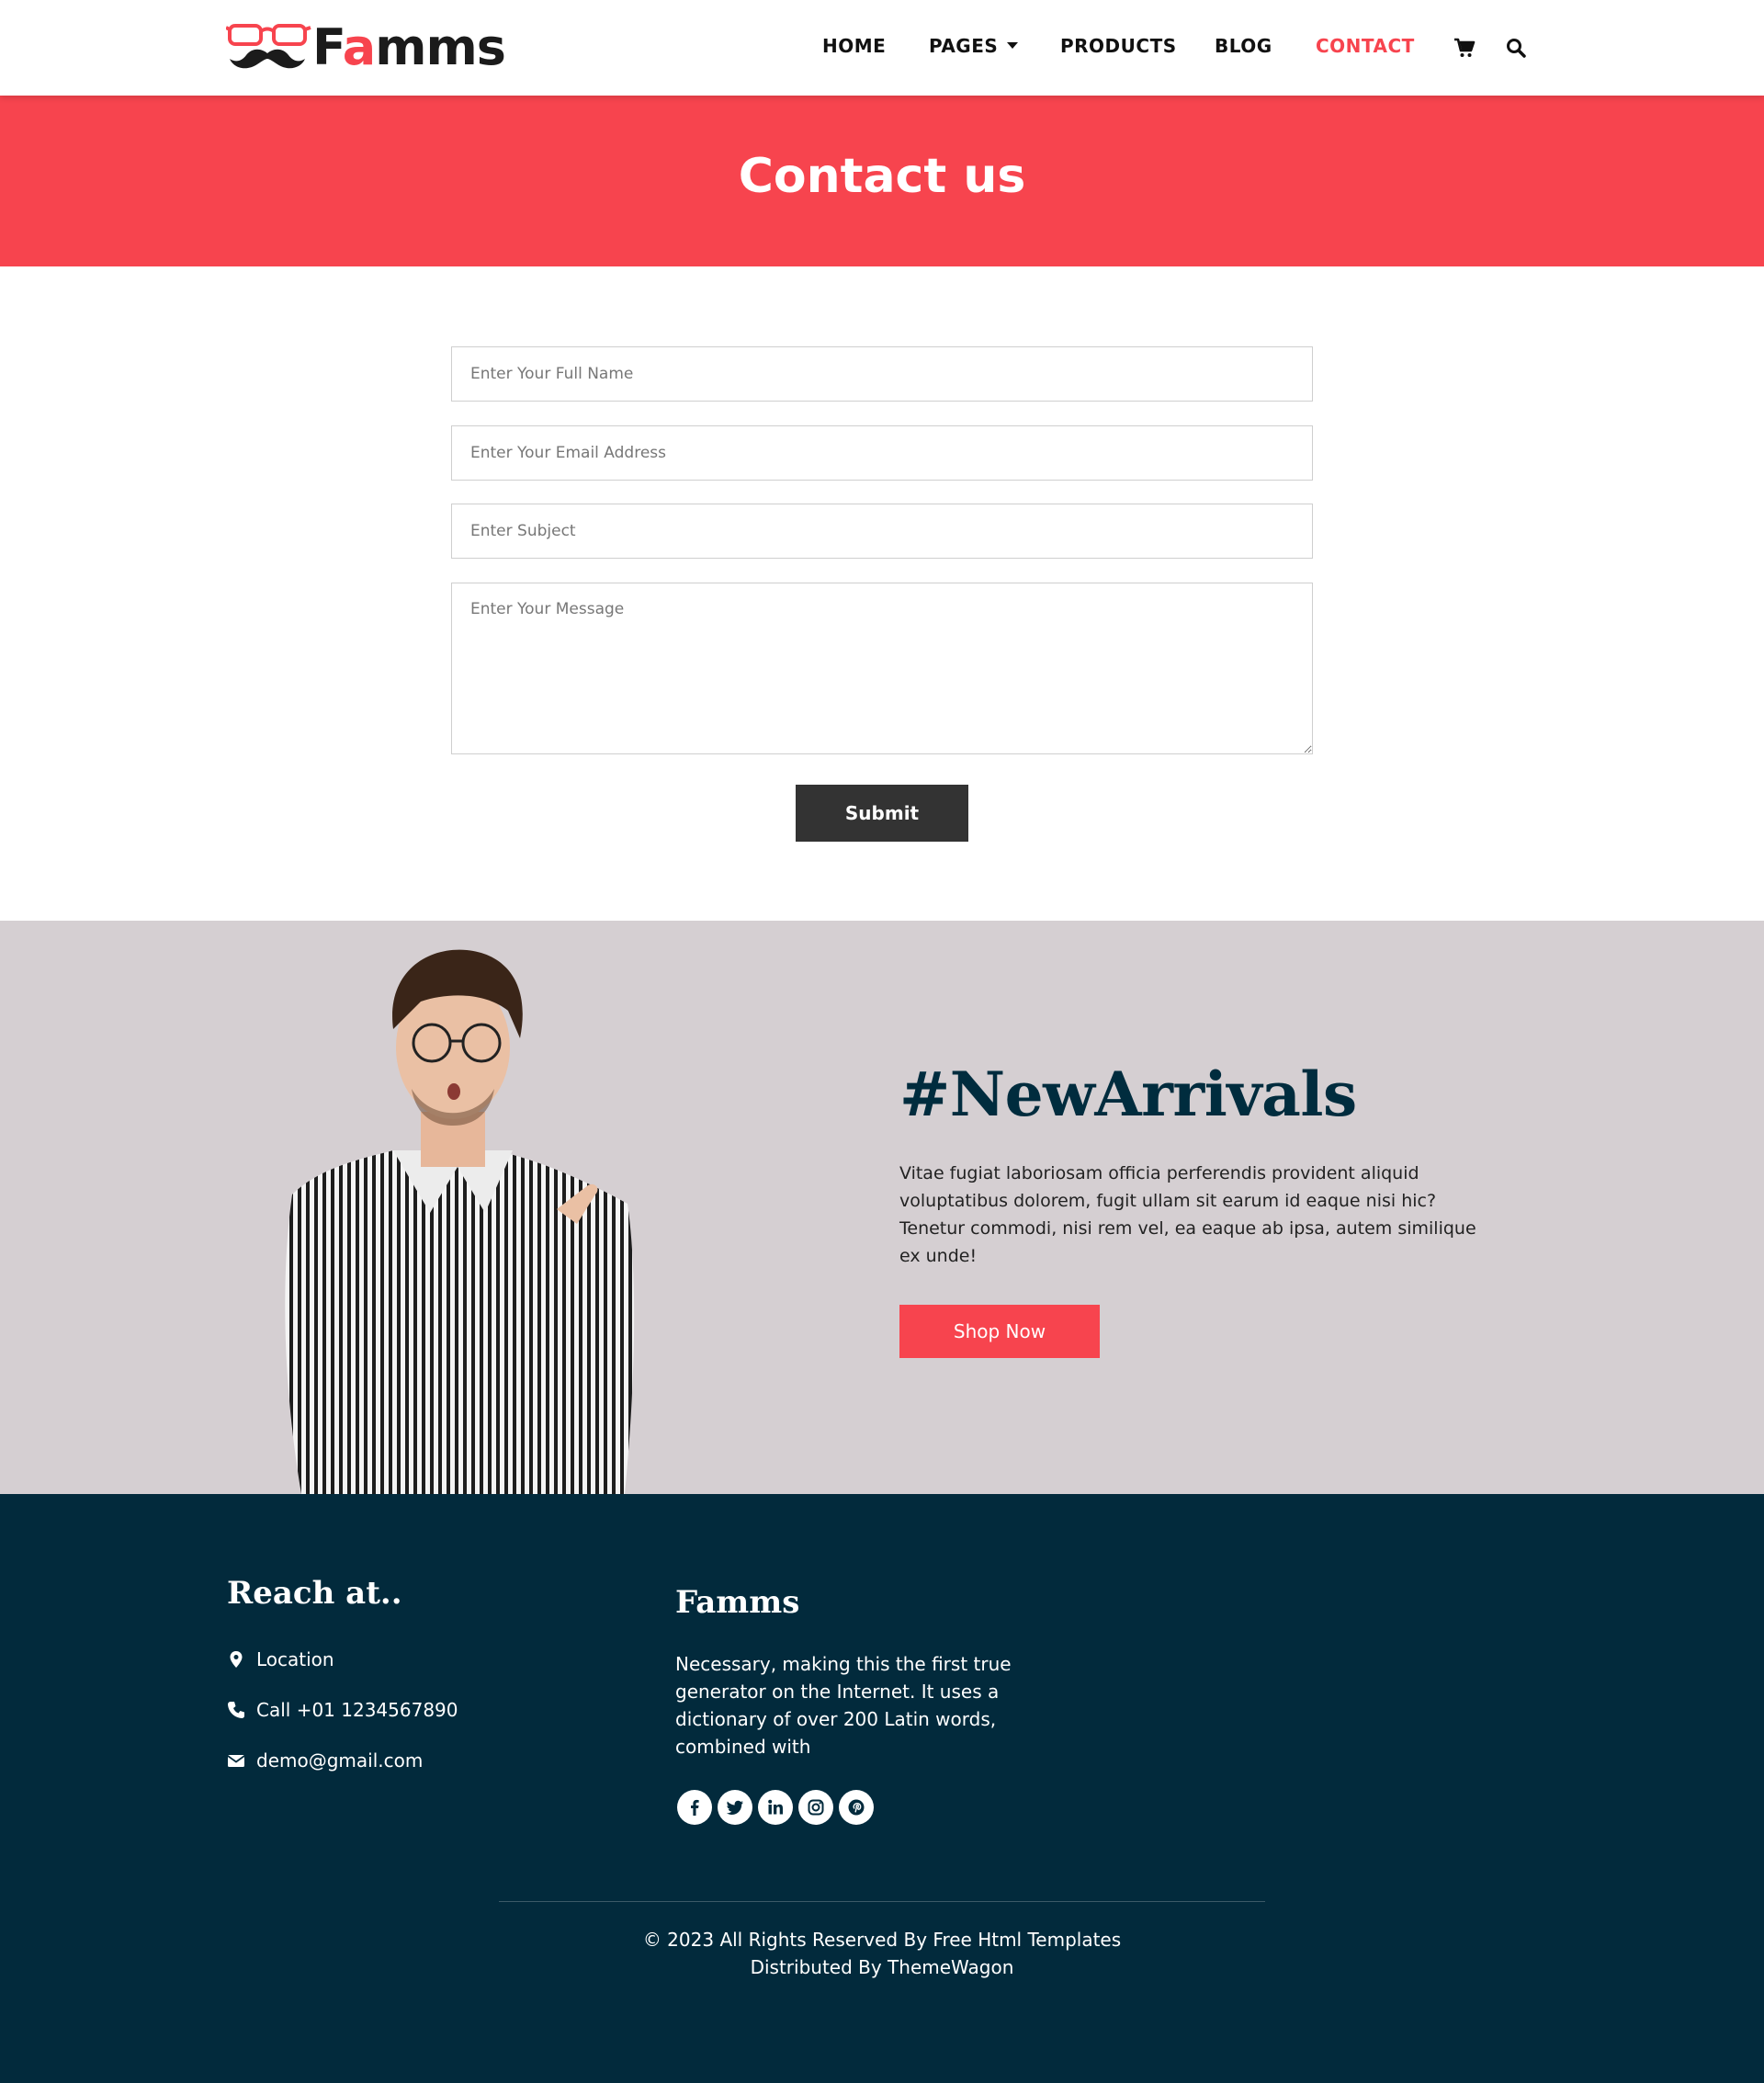  Describe the element at coordinates (1365, 46) in the screenshot. I see `nav-contact: CONTACT` at that location.